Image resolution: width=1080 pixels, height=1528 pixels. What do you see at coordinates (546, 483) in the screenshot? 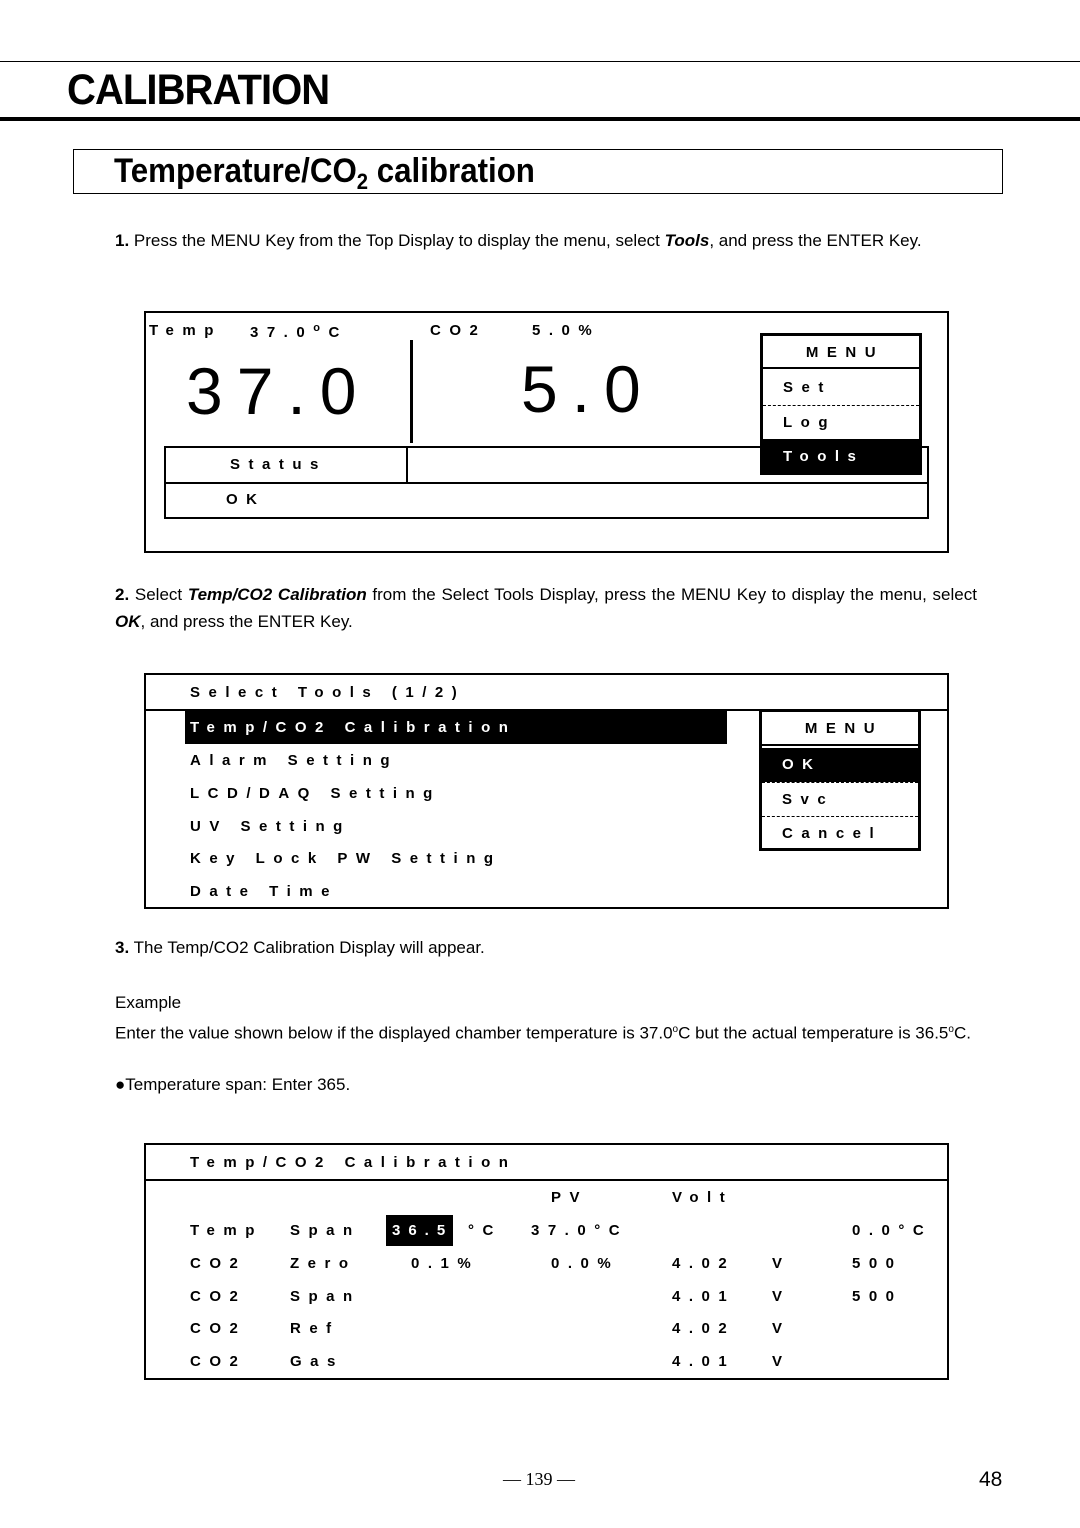
I see `status-row-divider` at bounding box center [546, 483].